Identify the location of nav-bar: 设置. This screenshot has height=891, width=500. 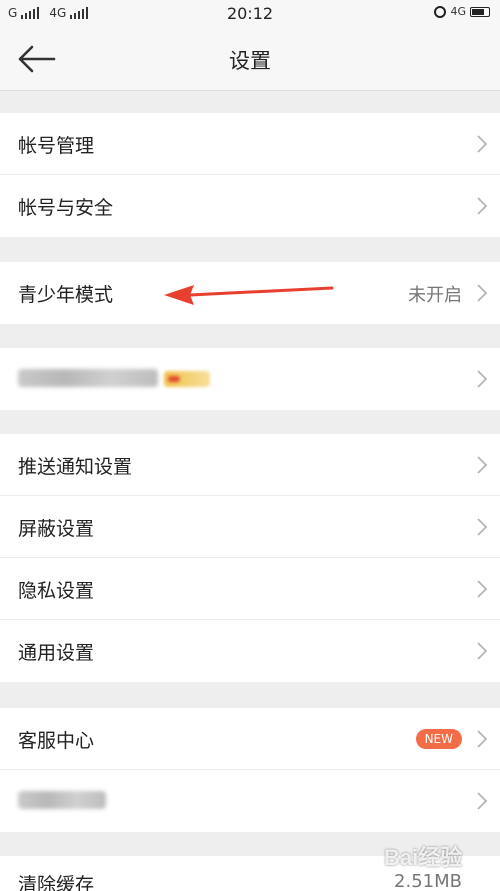
(250, 59).